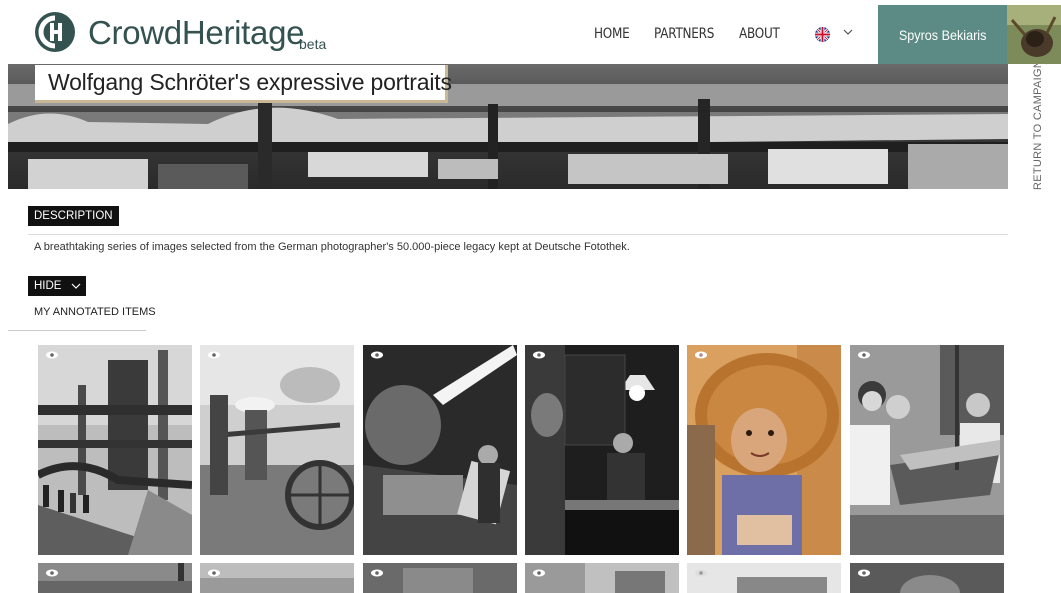 The height and width of the screenshot is (593, 1061). Describe the element at coordinates (684, 34) in the screenshot. I see `nav-partners: PARTNERS` at that location.